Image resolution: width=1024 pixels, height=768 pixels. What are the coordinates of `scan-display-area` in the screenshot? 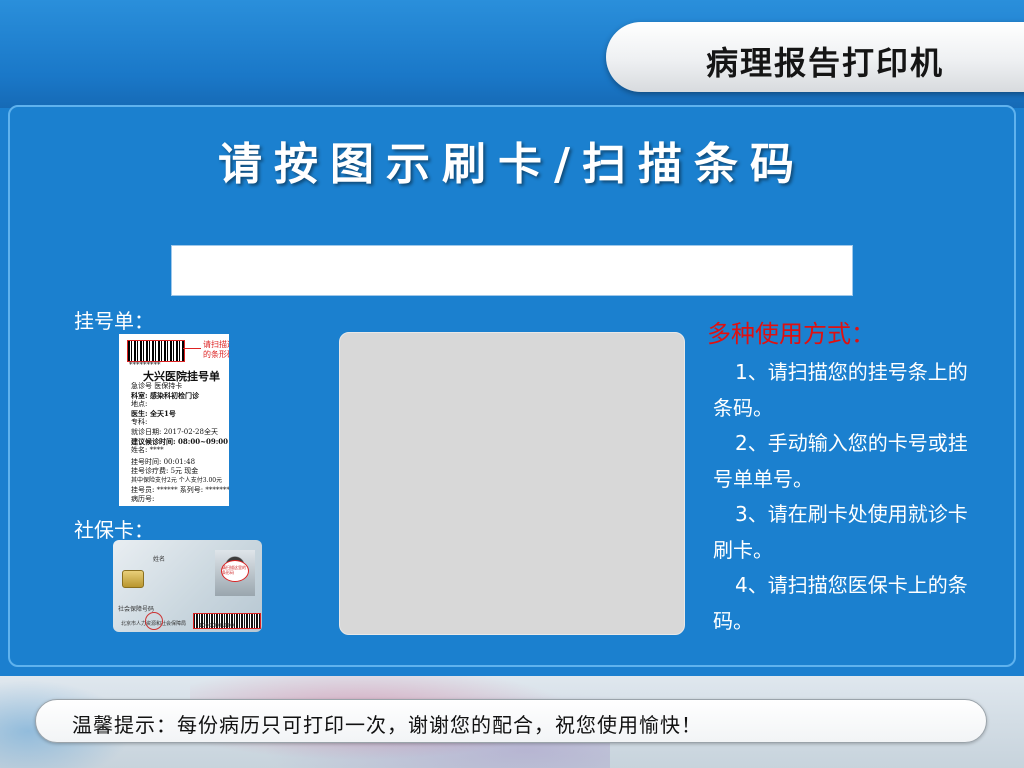 It's located at (512, 483).